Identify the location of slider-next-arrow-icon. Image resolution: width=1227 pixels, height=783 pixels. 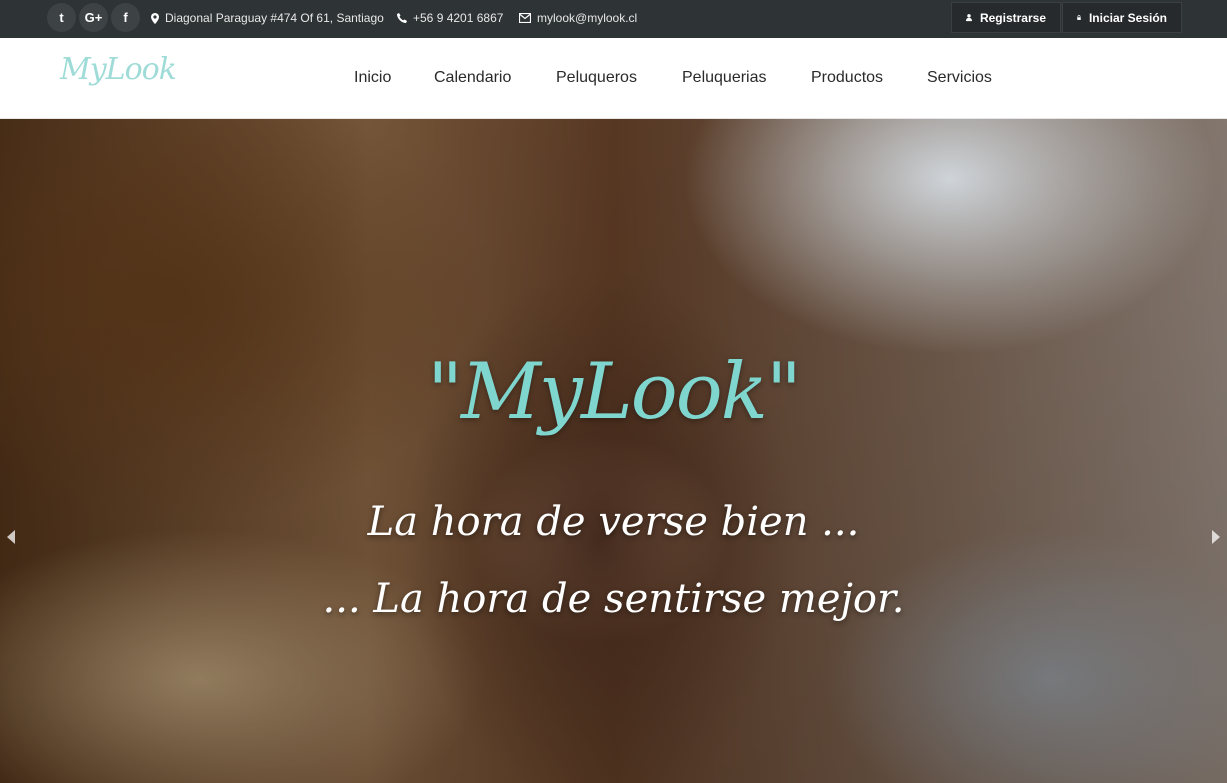
(1216, 537).